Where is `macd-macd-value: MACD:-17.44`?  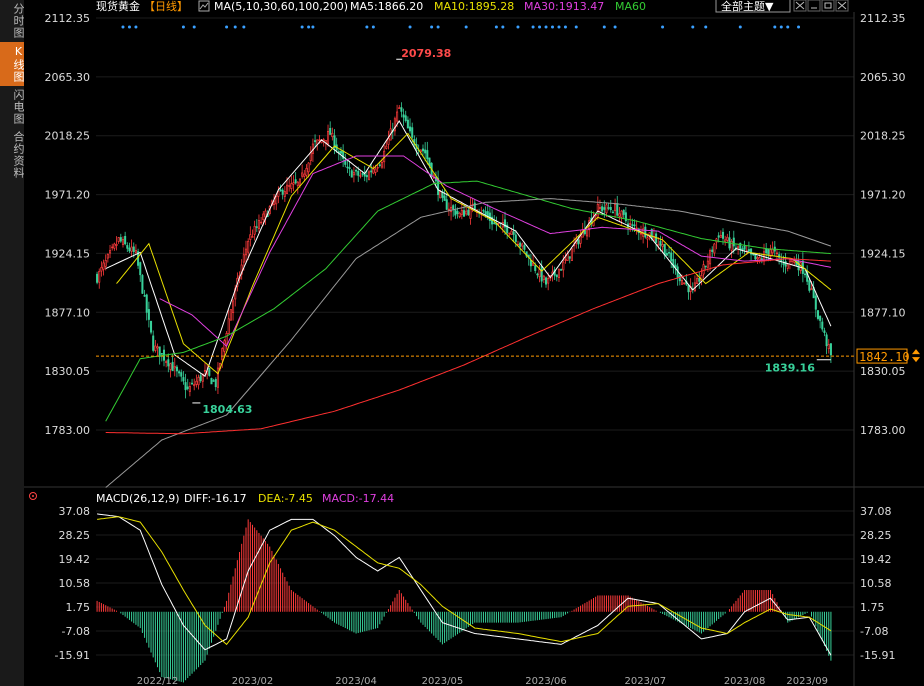 macd-macd-value: MACD:-17.44 is located at coordinates (358, 498).